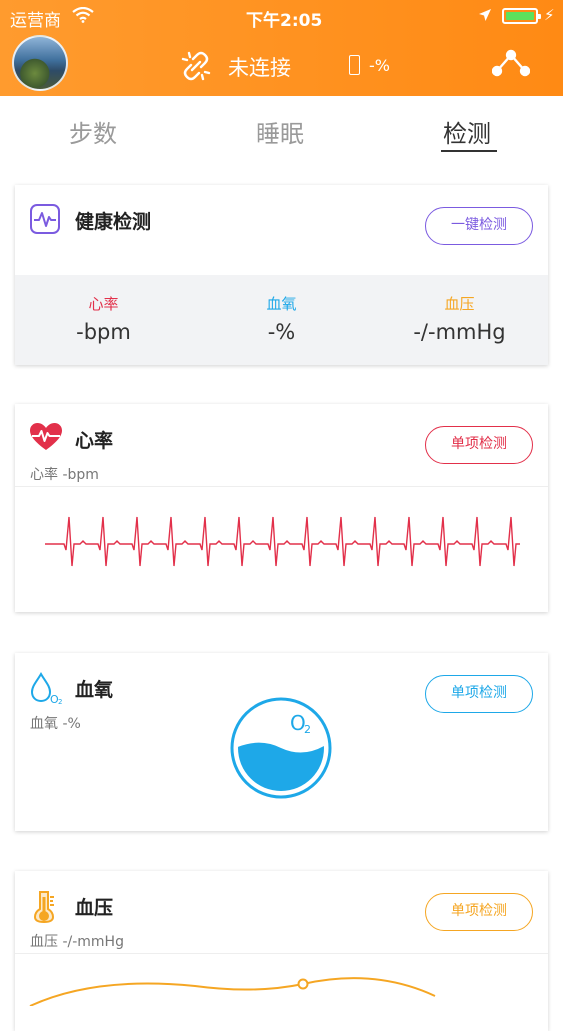 The width and height of the screenshot is (563, 1031). Describe the element at coordinates (113, 222) in the screenshot. I see `health-check-title: 健康检测` at that location.